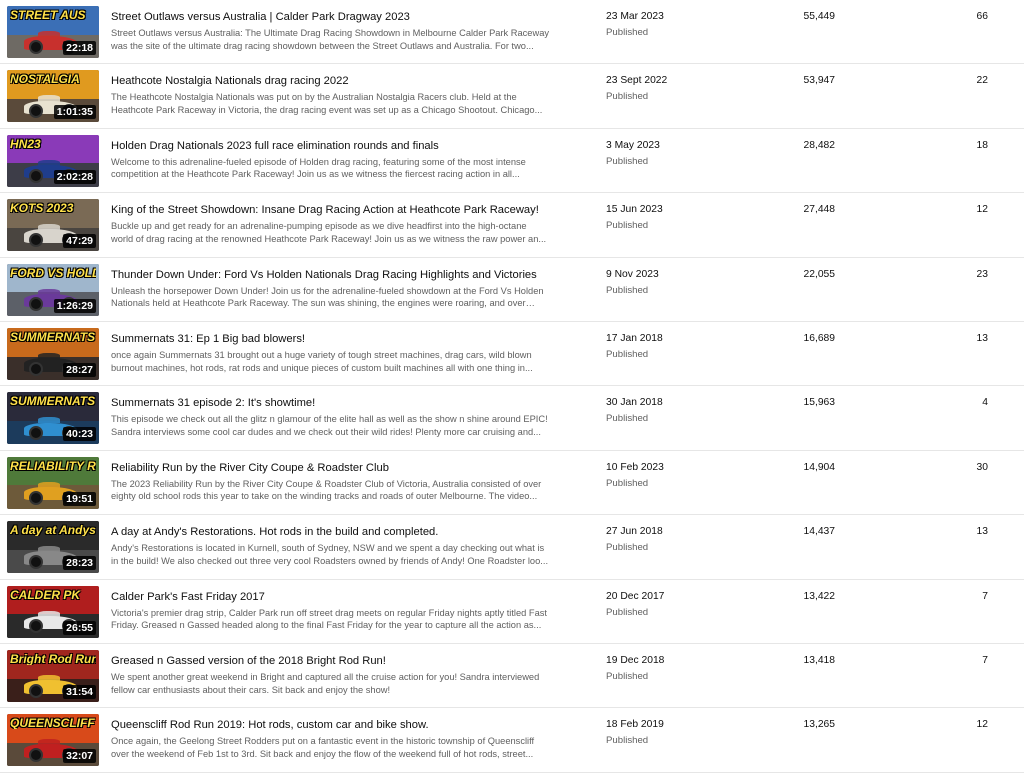 The width and height of the screenshot is (1024, 773). I want to click on thumbnail-caption: CALDER PK, so click(45, 594).